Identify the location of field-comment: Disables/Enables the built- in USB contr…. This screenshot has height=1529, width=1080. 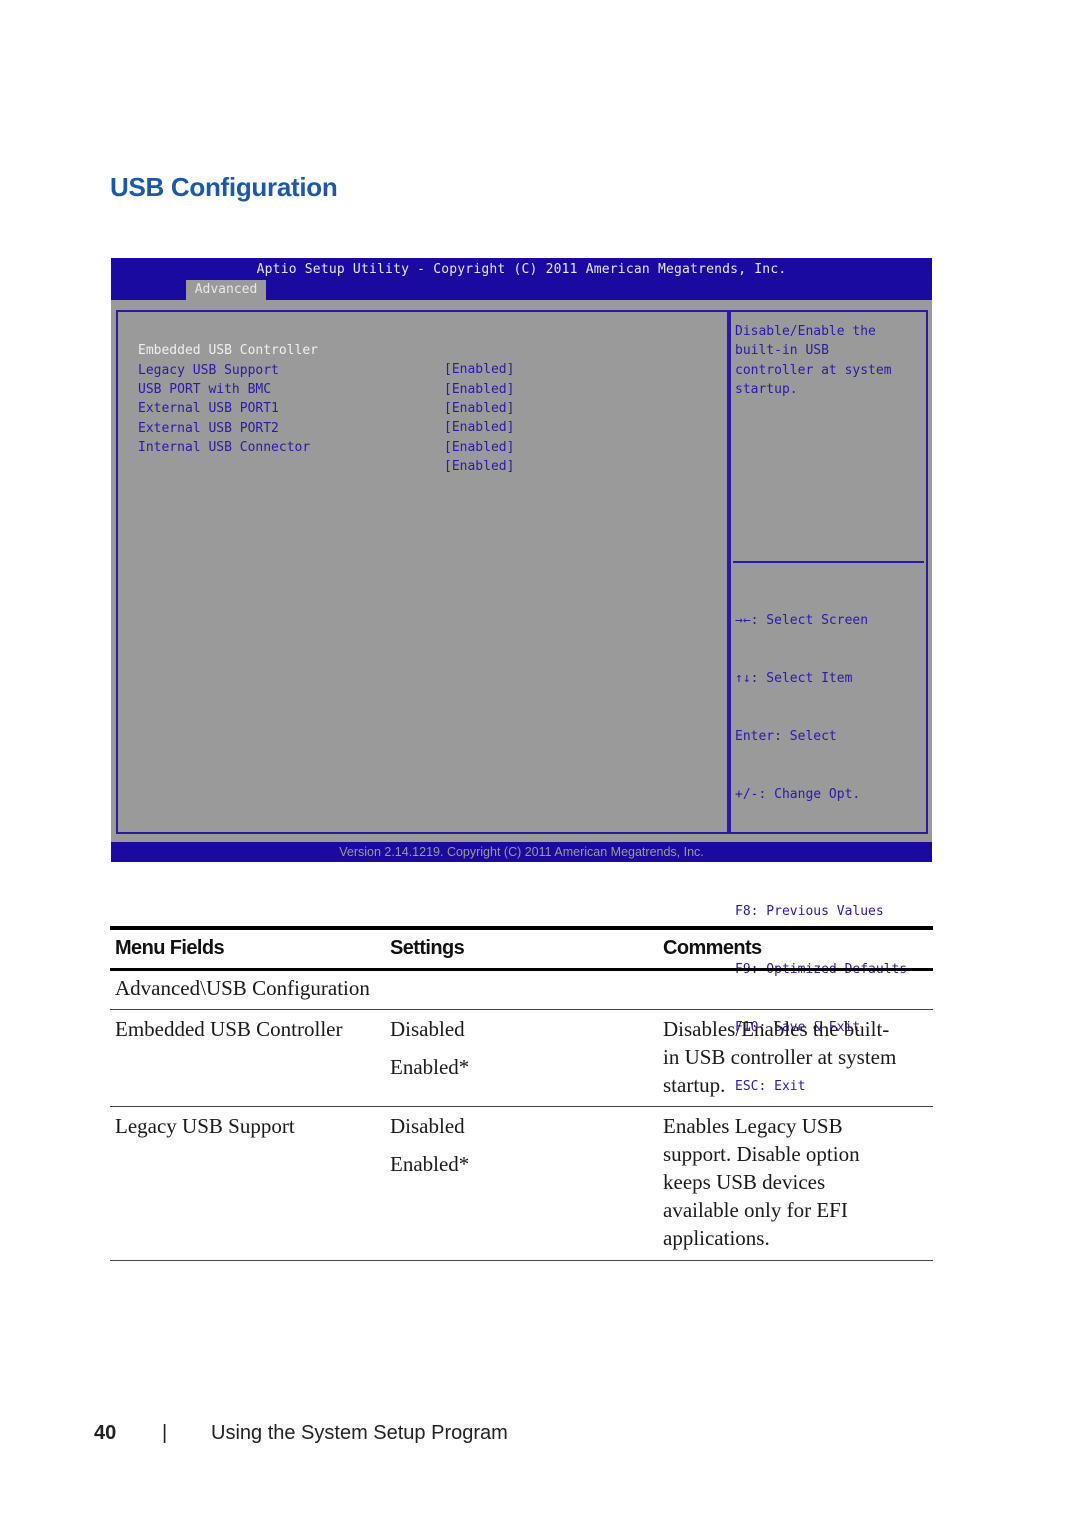
(798, 1057).